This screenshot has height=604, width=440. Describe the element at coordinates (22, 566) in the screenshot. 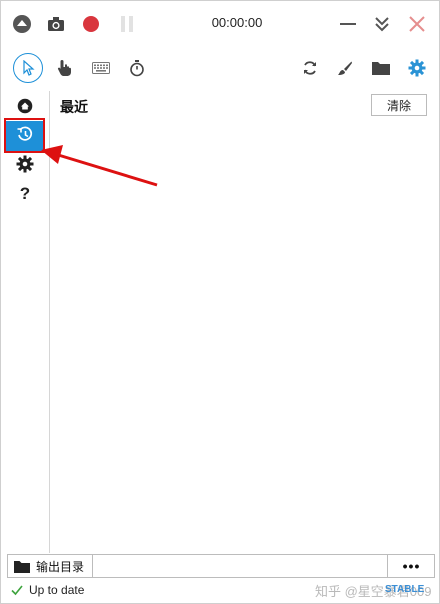

I see `folder-icon` at that location.